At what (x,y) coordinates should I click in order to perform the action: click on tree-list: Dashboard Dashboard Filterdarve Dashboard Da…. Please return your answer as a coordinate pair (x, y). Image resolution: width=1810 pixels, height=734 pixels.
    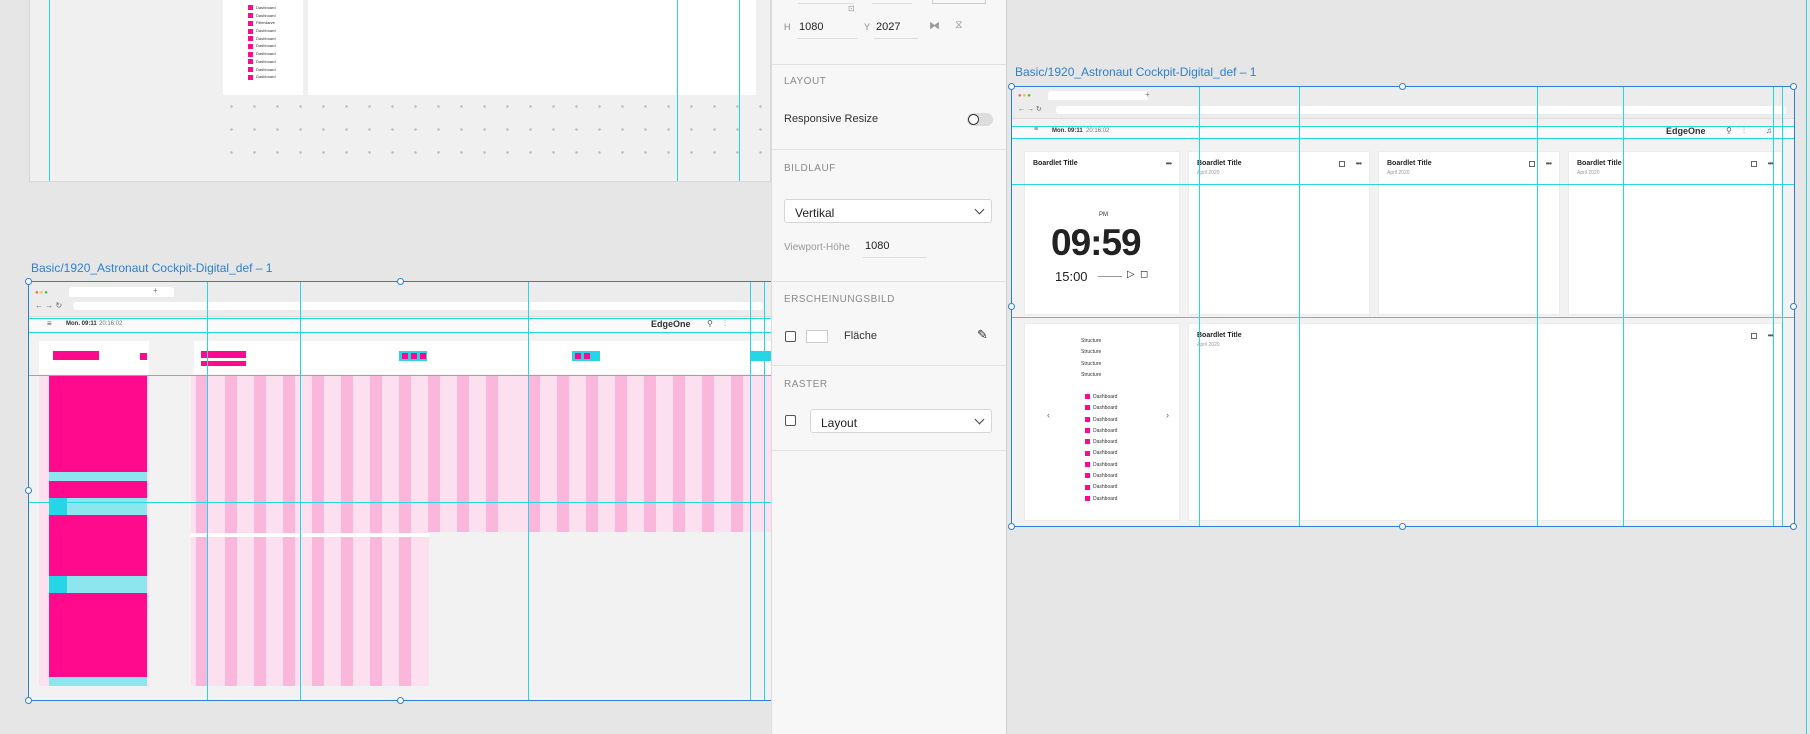
    Looking at the image, I should click on (262, 42).